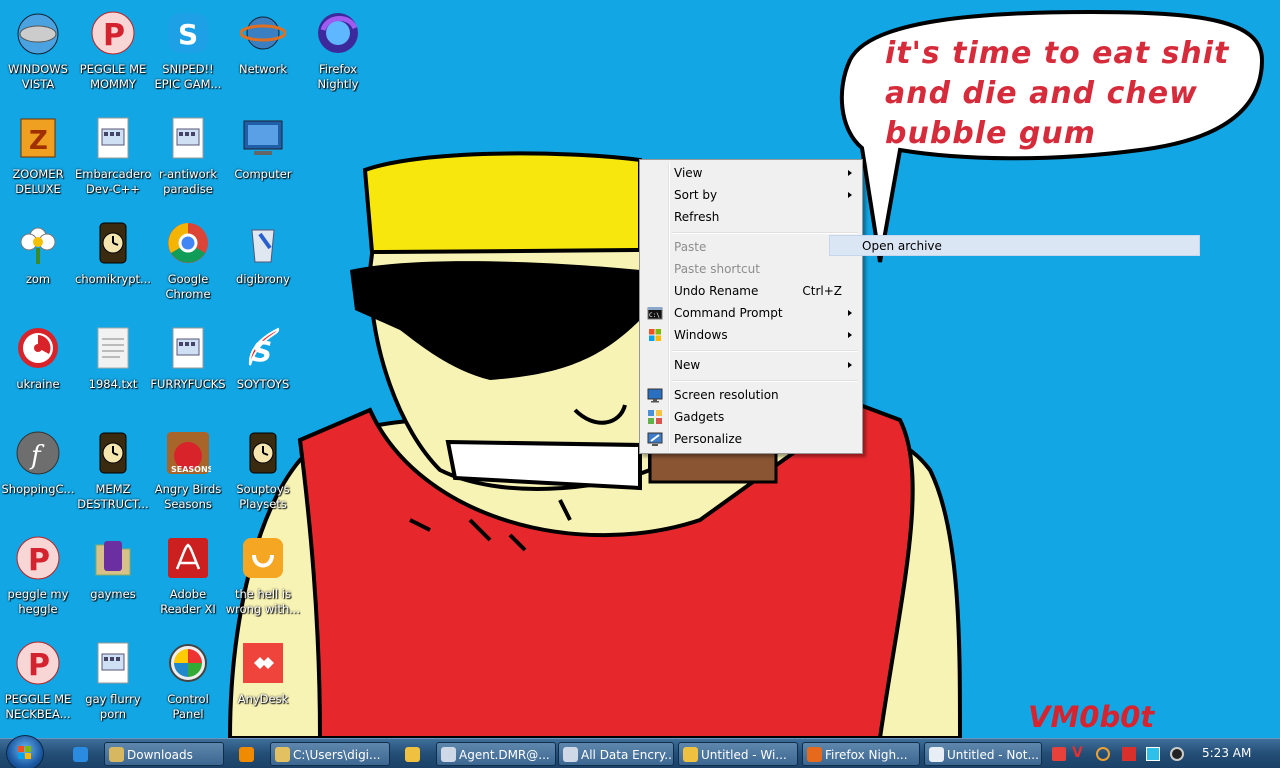  I want to click on window-icon, so click(570, 754).